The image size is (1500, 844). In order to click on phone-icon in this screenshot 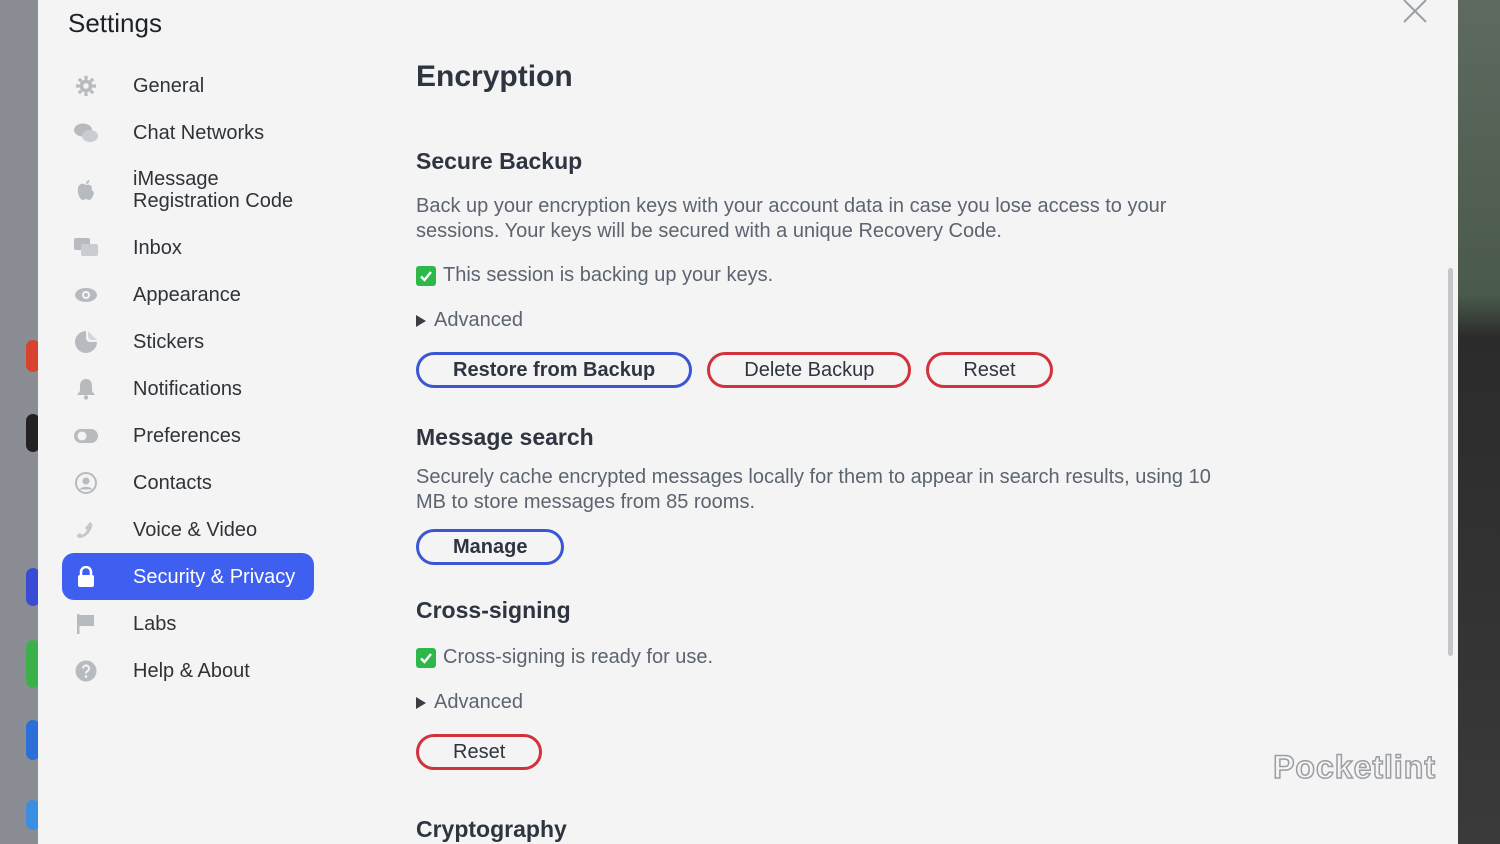, I will do `click(86, 530)`.